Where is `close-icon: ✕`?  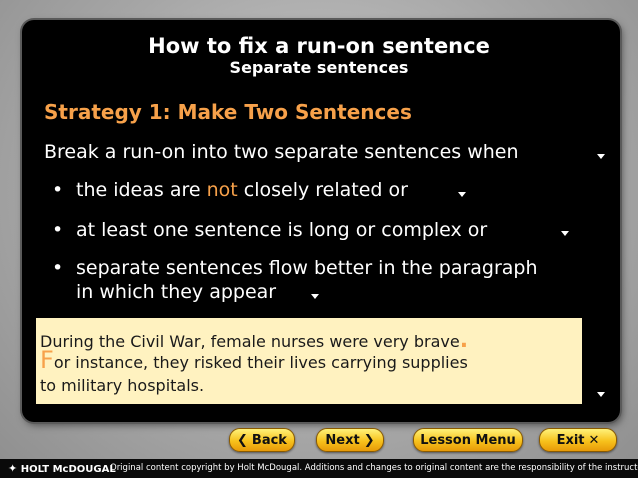
close-icon: ✕ is located at coordinates (594, 440).